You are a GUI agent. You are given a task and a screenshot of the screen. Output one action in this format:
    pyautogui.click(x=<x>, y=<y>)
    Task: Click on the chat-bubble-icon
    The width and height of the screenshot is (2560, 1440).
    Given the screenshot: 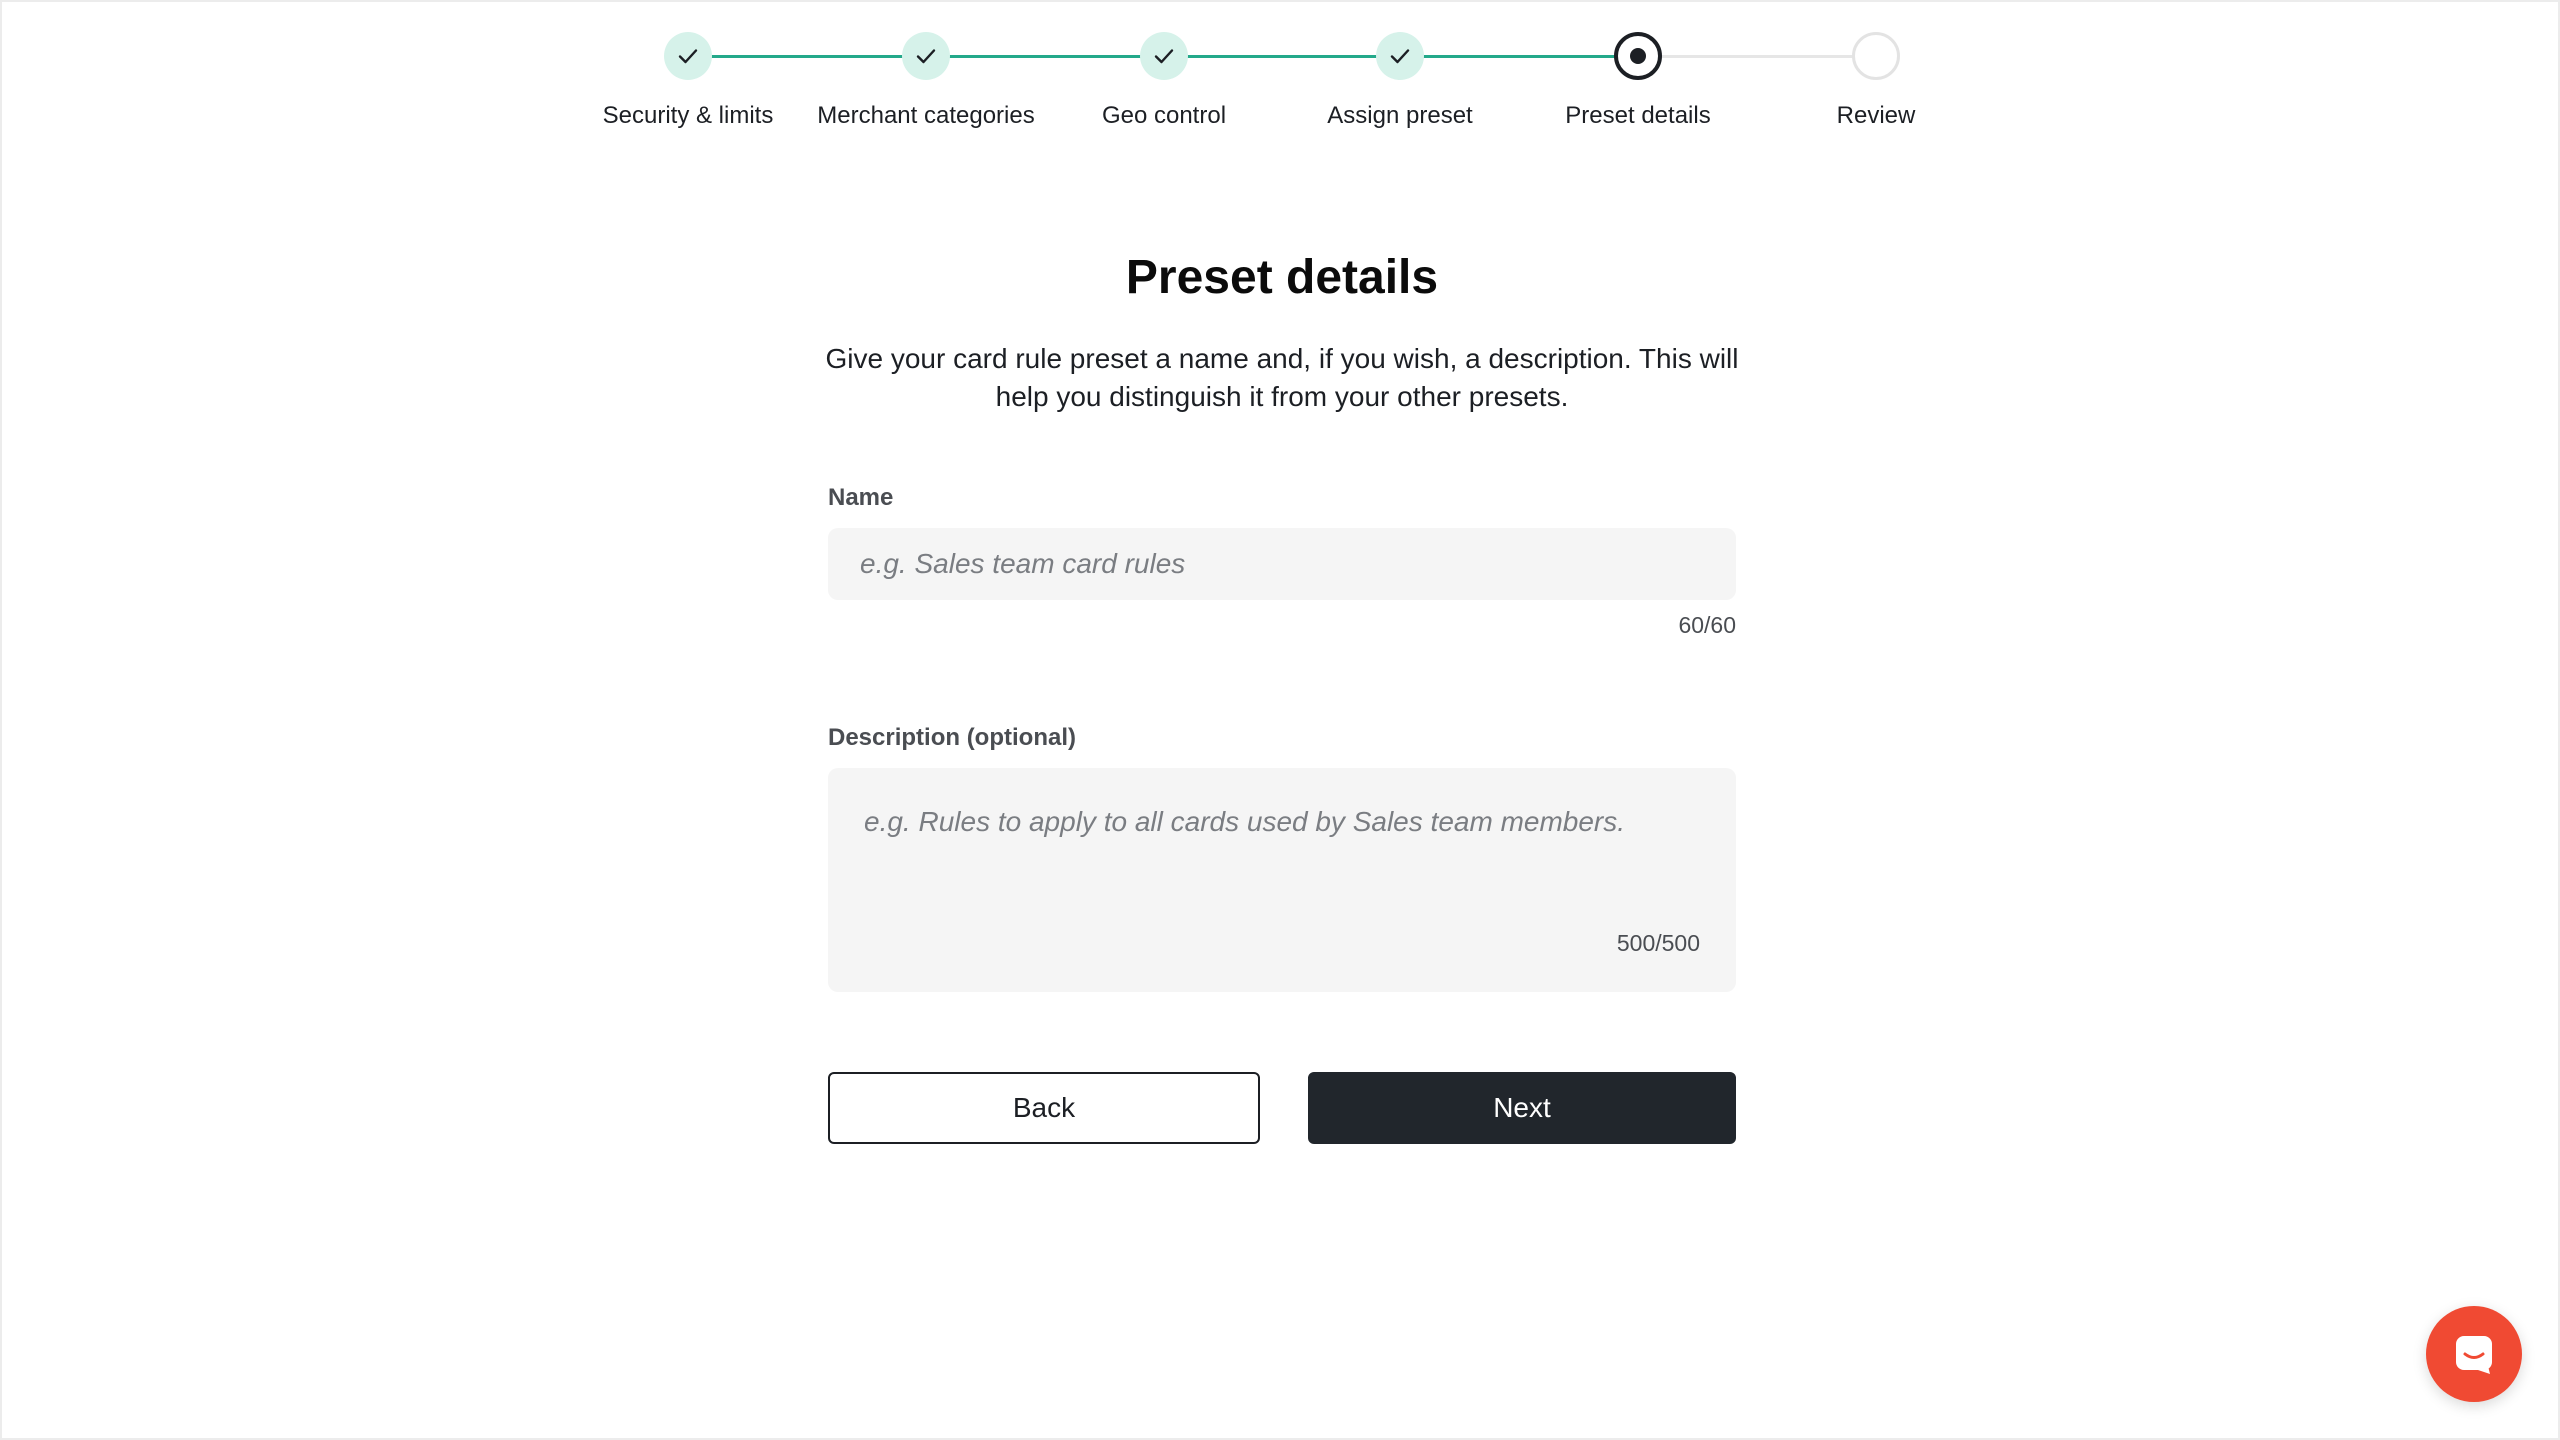 What is the action you would take?
    pyautogui.click(x=2474, y=1355)
    